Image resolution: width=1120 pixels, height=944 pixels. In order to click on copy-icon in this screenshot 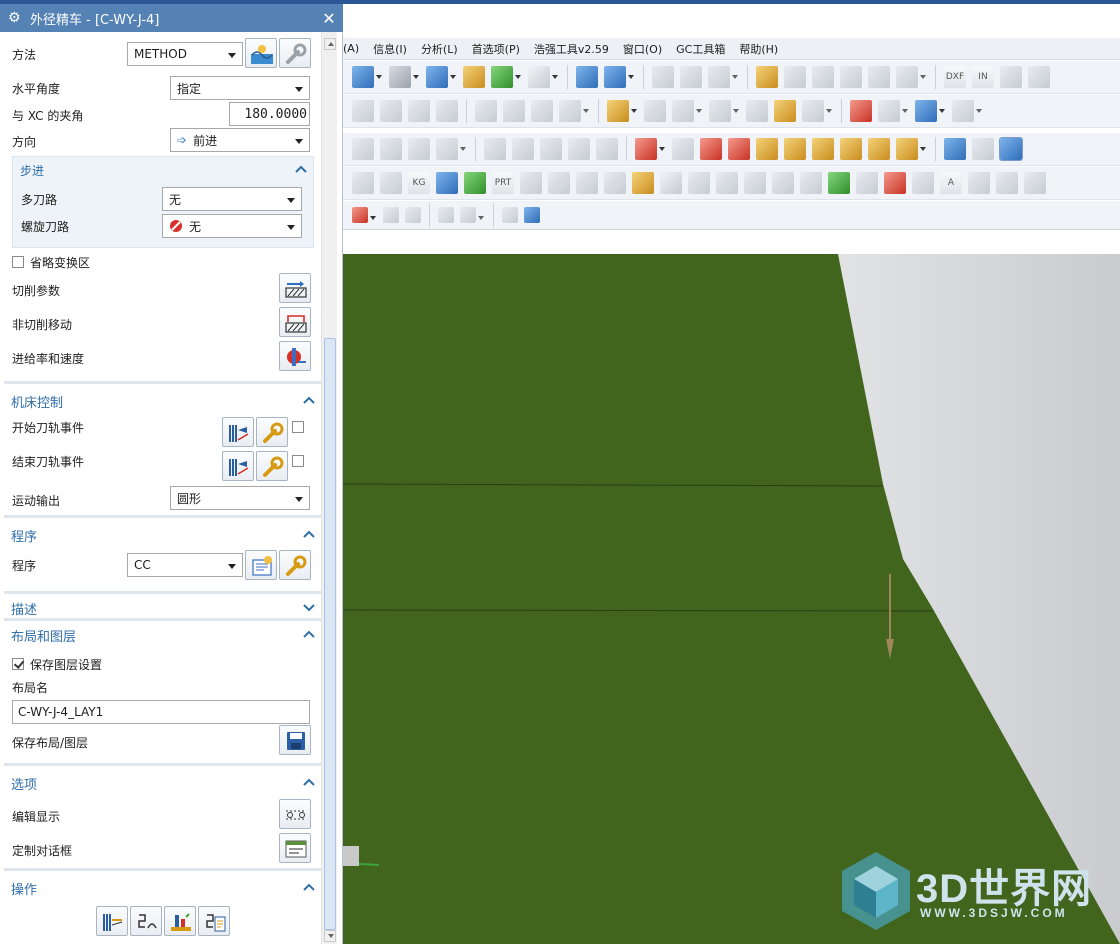, I will do `click(419, 111)`.